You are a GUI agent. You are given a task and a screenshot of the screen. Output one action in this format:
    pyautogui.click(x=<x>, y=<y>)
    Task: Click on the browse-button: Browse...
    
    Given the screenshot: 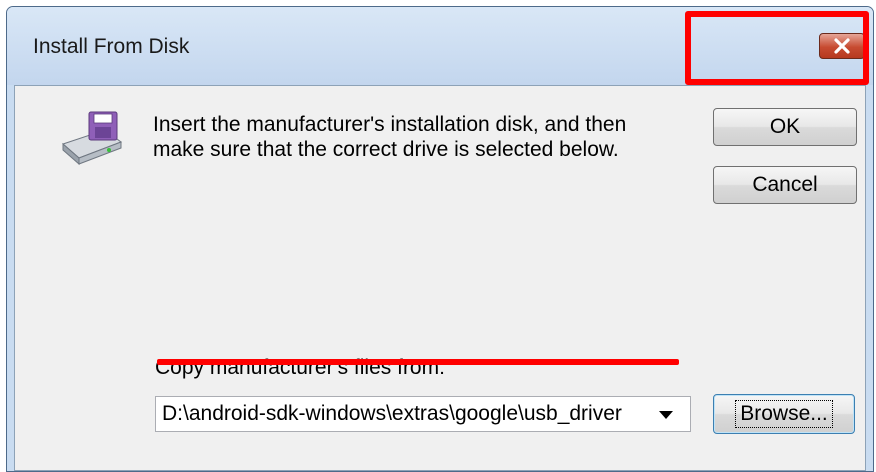 What is the action you would take?
    pyautogui.click(x=784, y=414)
    